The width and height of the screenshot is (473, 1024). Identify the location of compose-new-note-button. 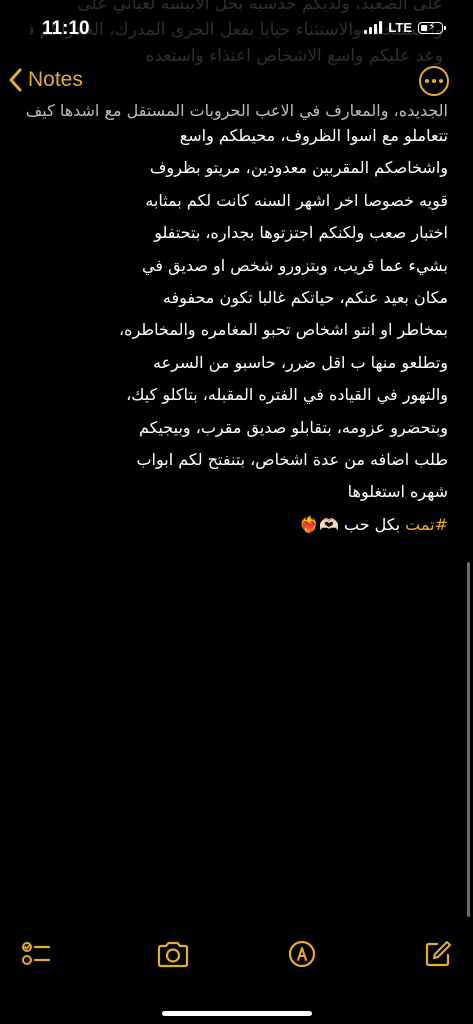
(438, 956).